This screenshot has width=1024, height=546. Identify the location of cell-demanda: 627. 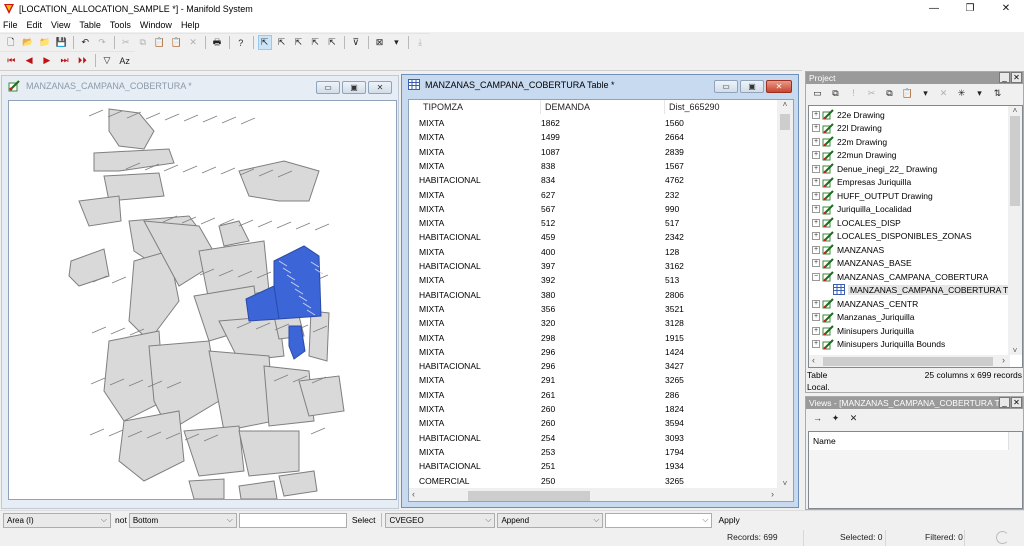
(548, 195).